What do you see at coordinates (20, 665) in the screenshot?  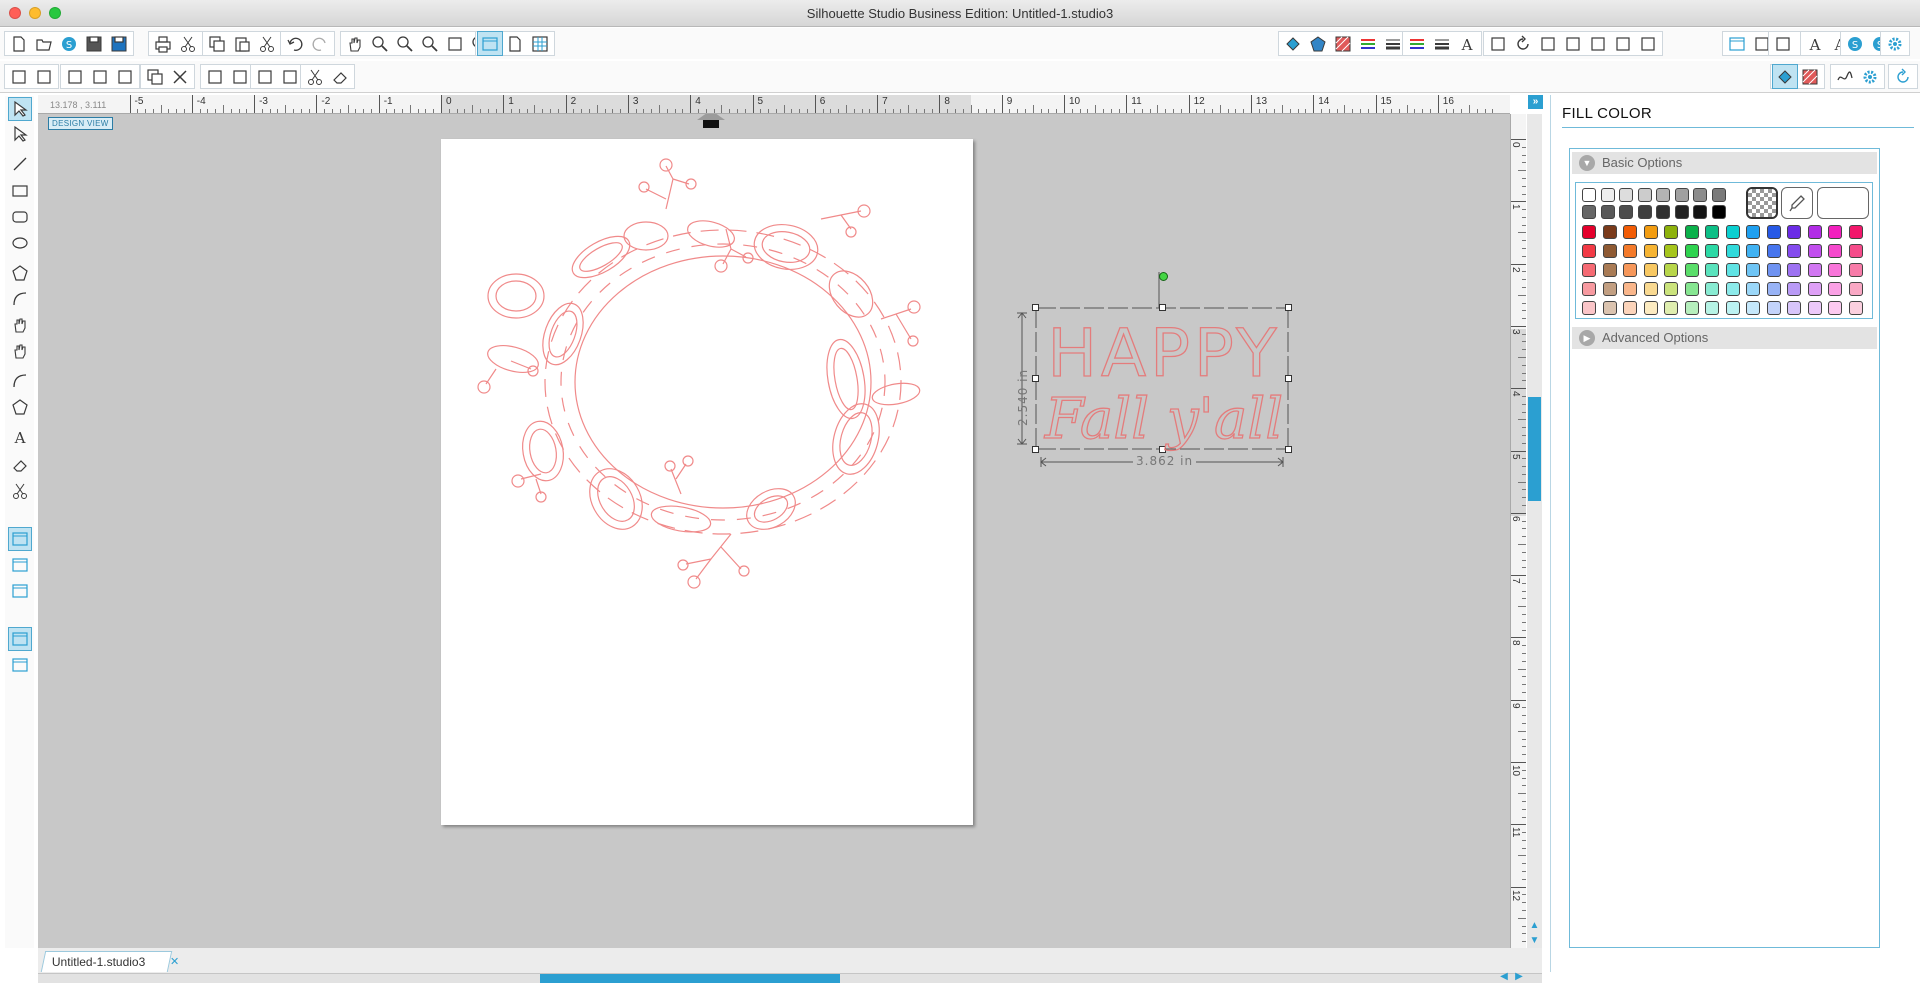 I see `split-panel-icon` at bounding box center [20, 665].